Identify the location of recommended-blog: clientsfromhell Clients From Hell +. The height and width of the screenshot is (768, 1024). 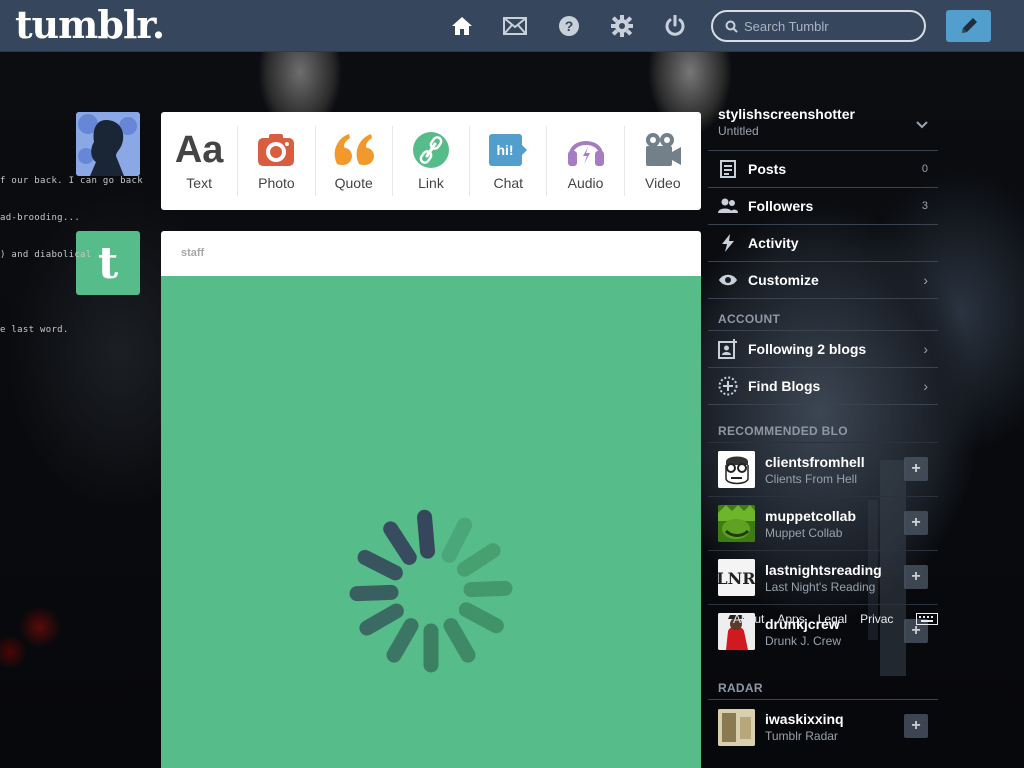
(823, 469).